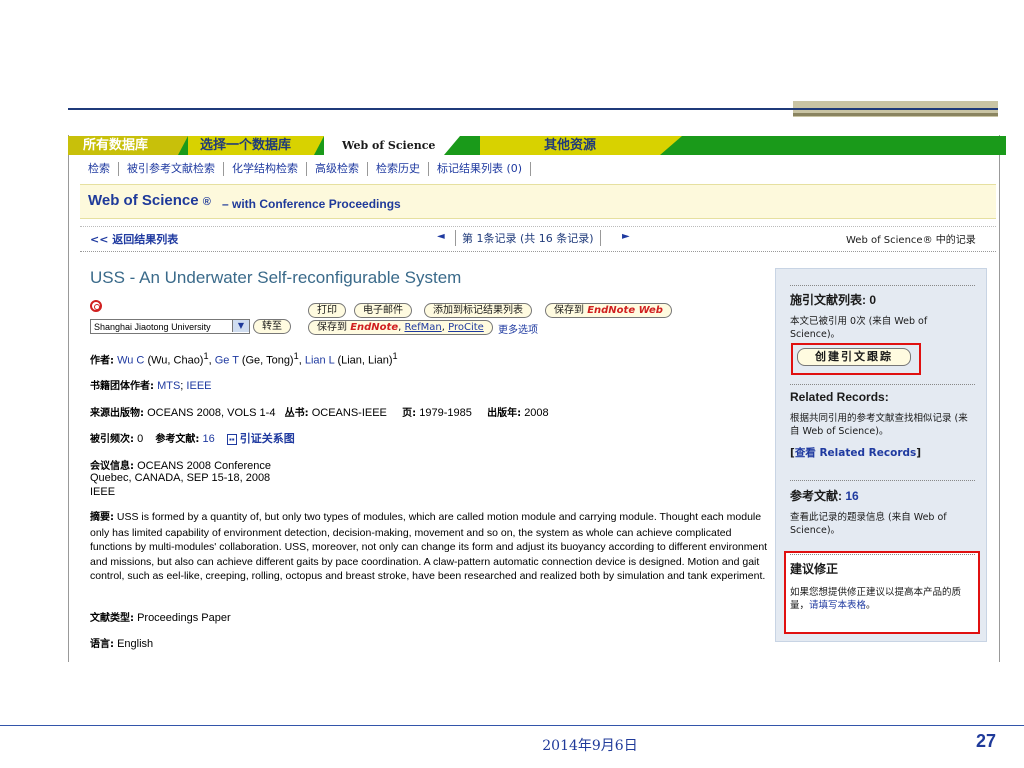 The height and width of the screenshot is (768, 1024). What do you see at coordinates (859, 328) in the screenshot?
I see `citing-articles-text: 本文已被引用 0次 (来自 Web of Science)。` at bounding box center [859, 328].